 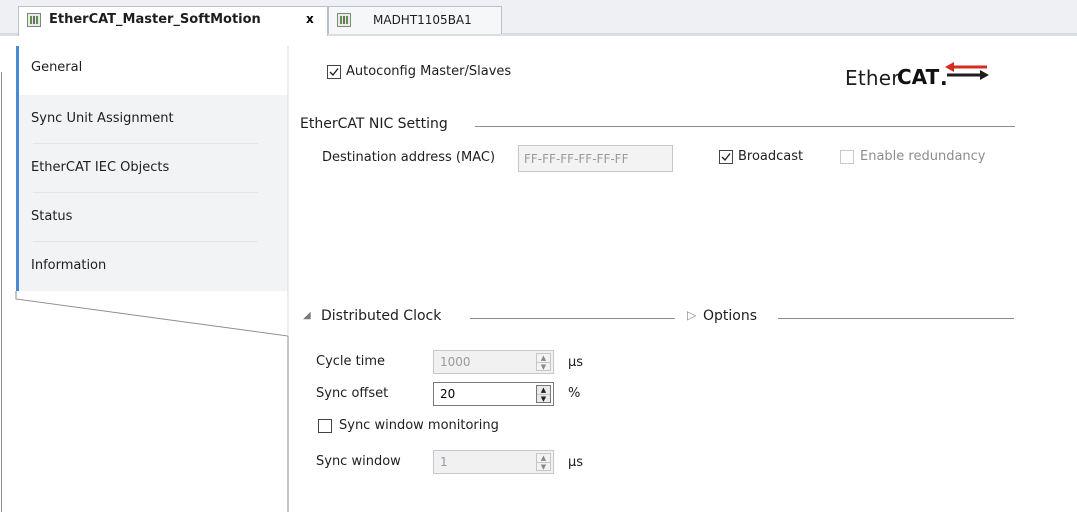 What do you see at coordinates (918, 77) in the screenshot?
I see `logo-text-cat: CAT` at bounding box center [918, 77].